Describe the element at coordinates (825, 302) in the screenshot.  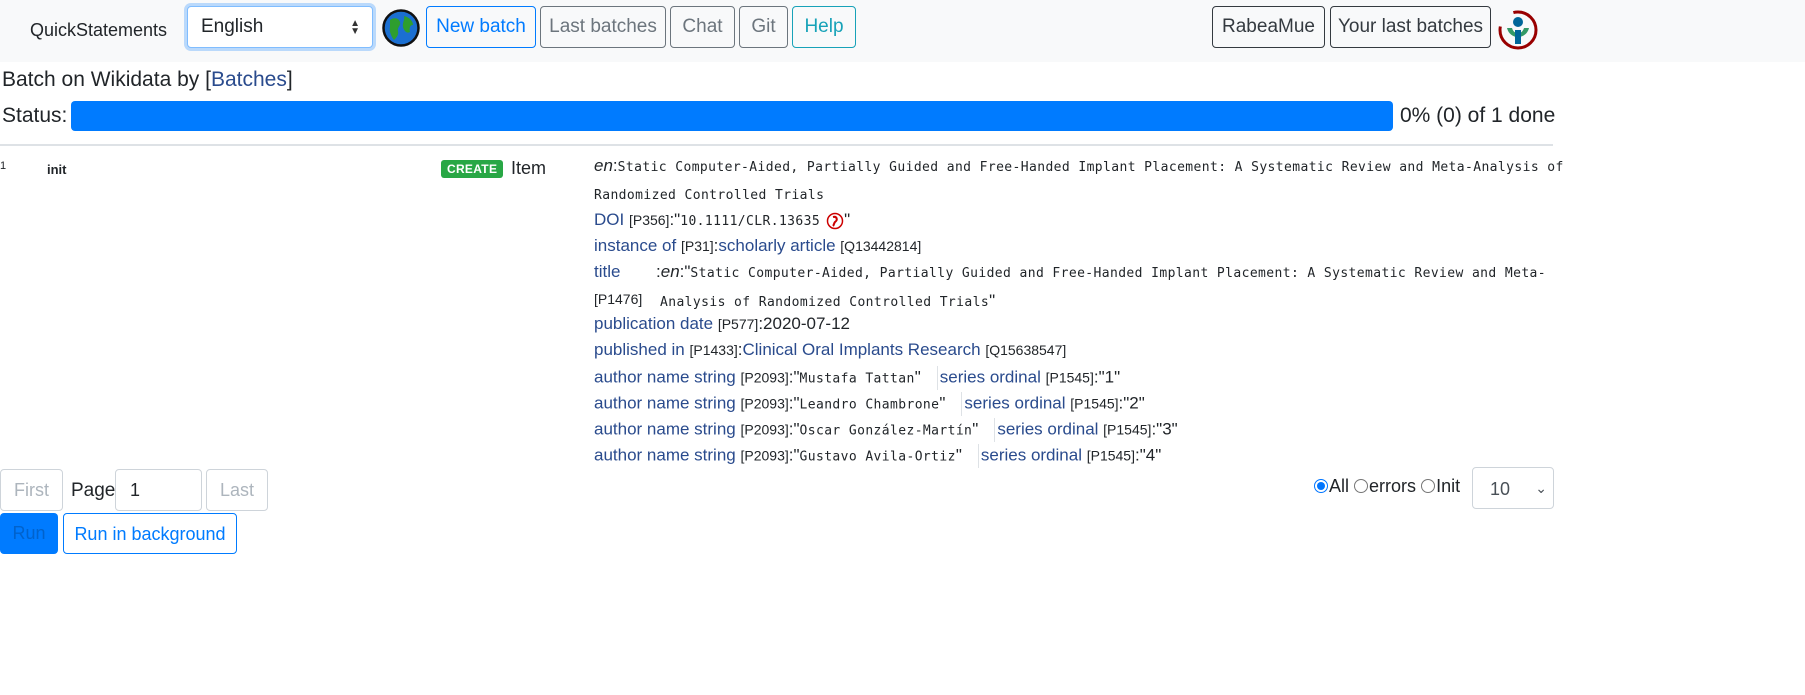
I see `title-value2: Analysis of Randomized Controlled Trials` at that location.